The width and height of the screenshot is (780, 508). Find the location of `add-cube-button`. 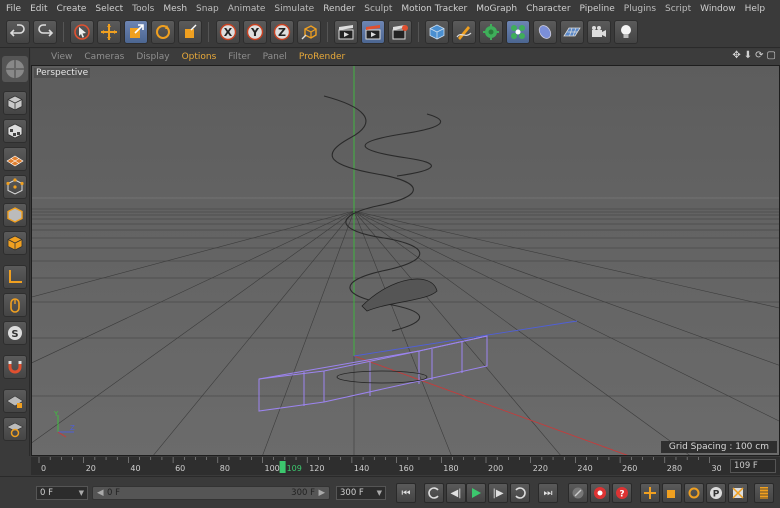

add-cube-button is located at coordinates (437, 32).